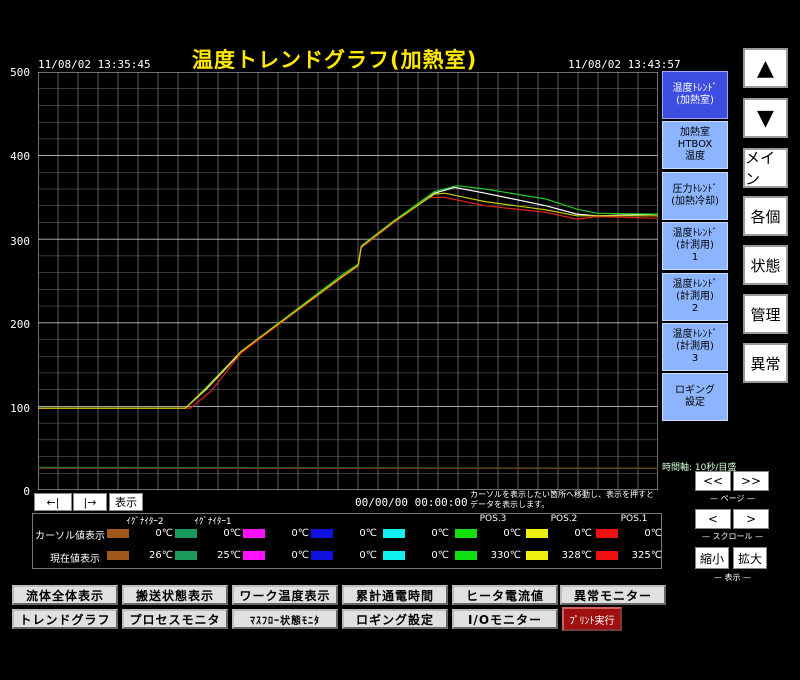 This screenshot has height=680, width=800. I want to click on page-button-5: 温度ﾄﾚﾝﾄﾞ (計測用) 3, so click(695, 347).